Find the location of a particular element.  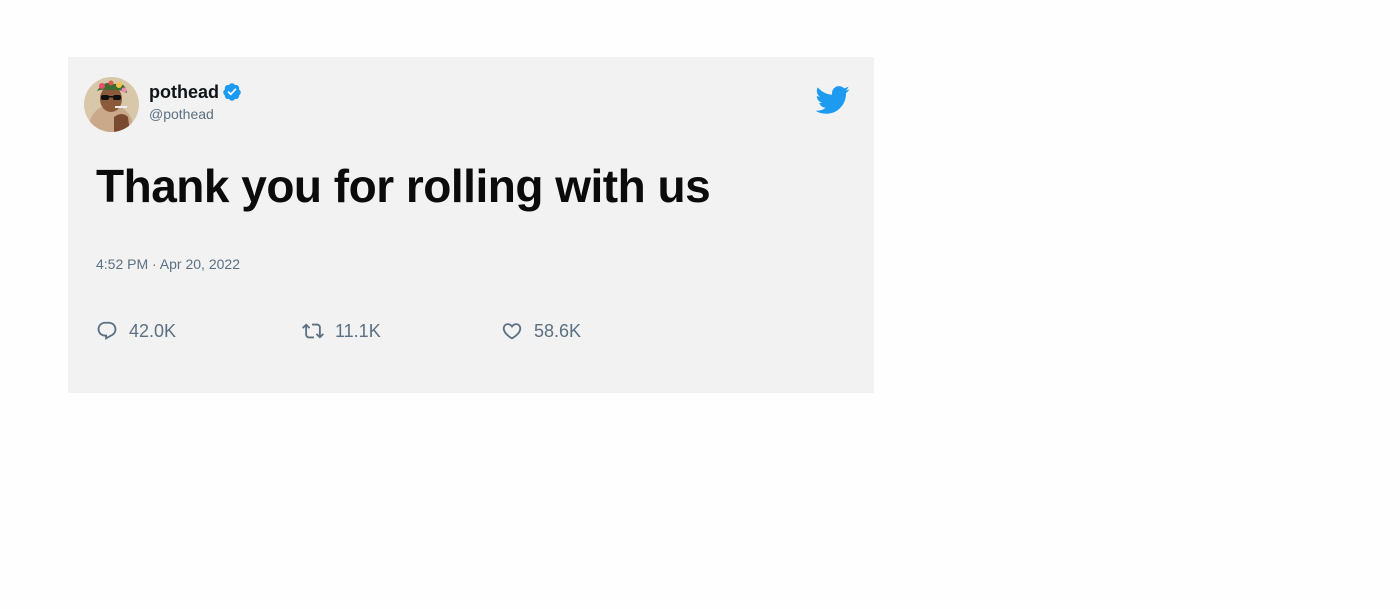

retweet-icon is located at coordinates (313, 331).